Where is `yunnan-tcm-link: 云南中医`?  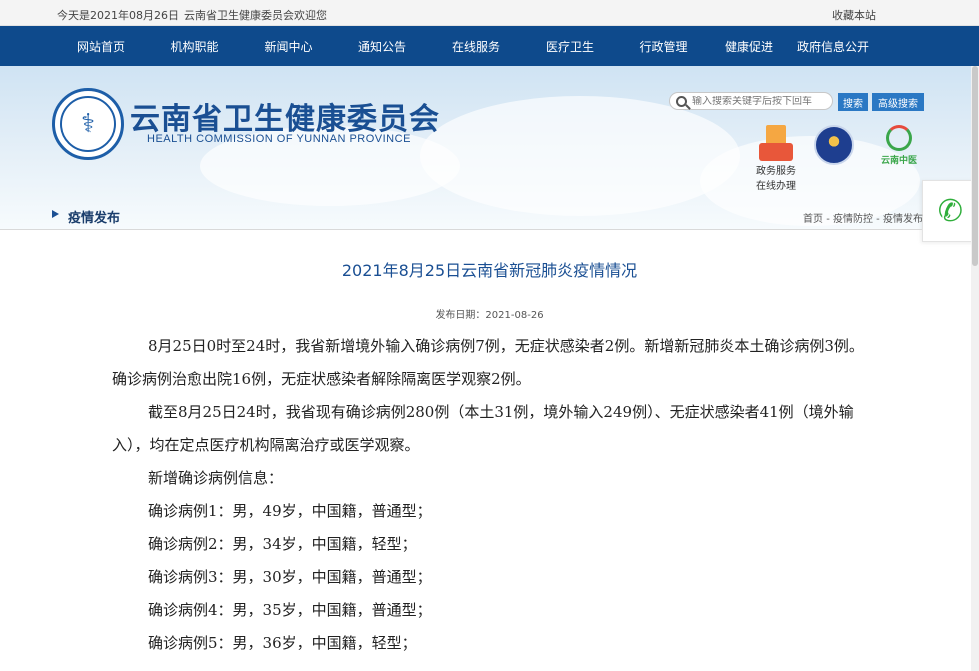 yunnan-tcm-link: 云南中医 is located at coordinates (899, 145).